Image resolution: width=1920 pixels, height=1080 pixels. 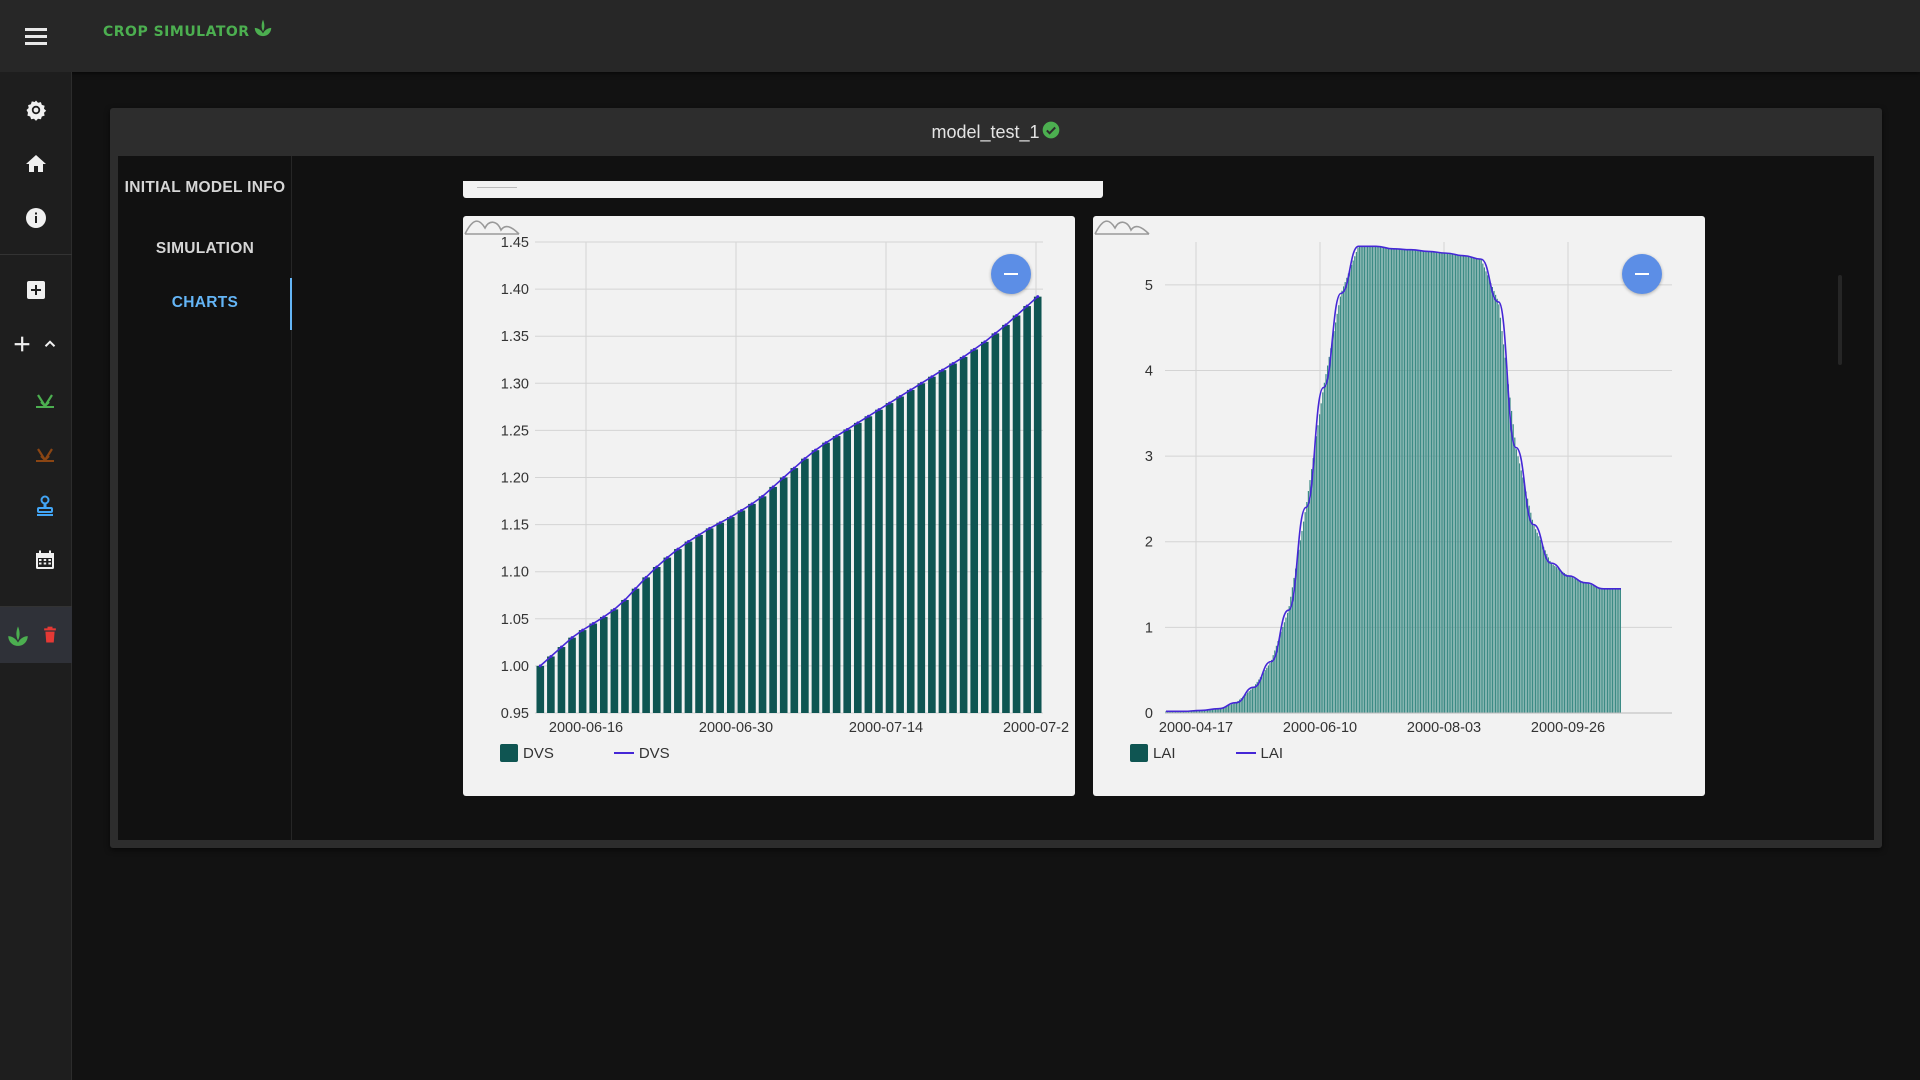 I want to click on settings-icon, so click(x=36, y=110).